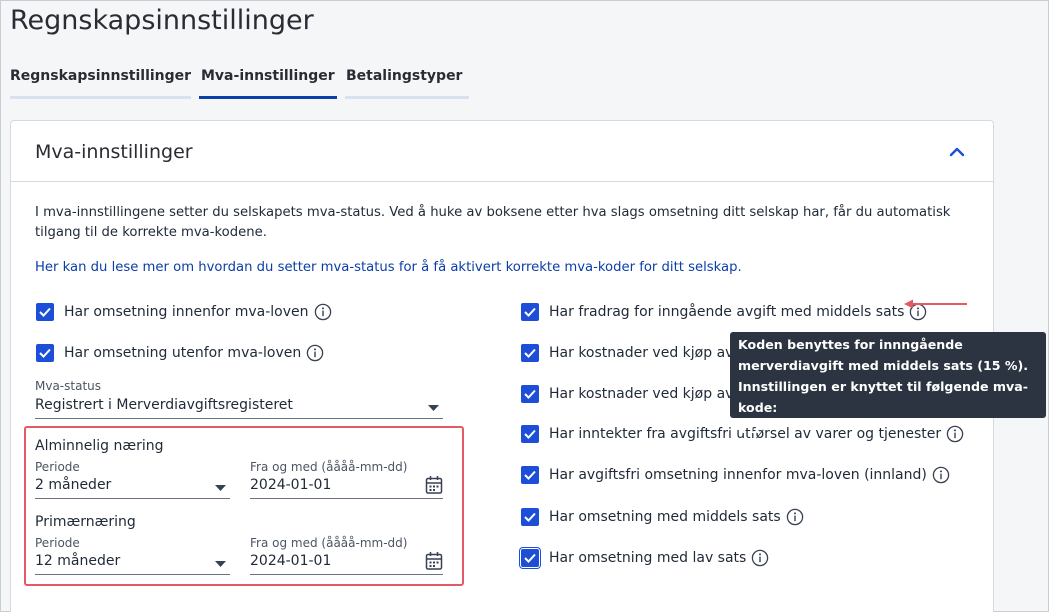 This screenshot has height=612, width=1049. What do you see at coordinates (132, 564) in the screenshot?
I see `primaer-periode-select: 12 måneder` at bounding box center [132, 564].